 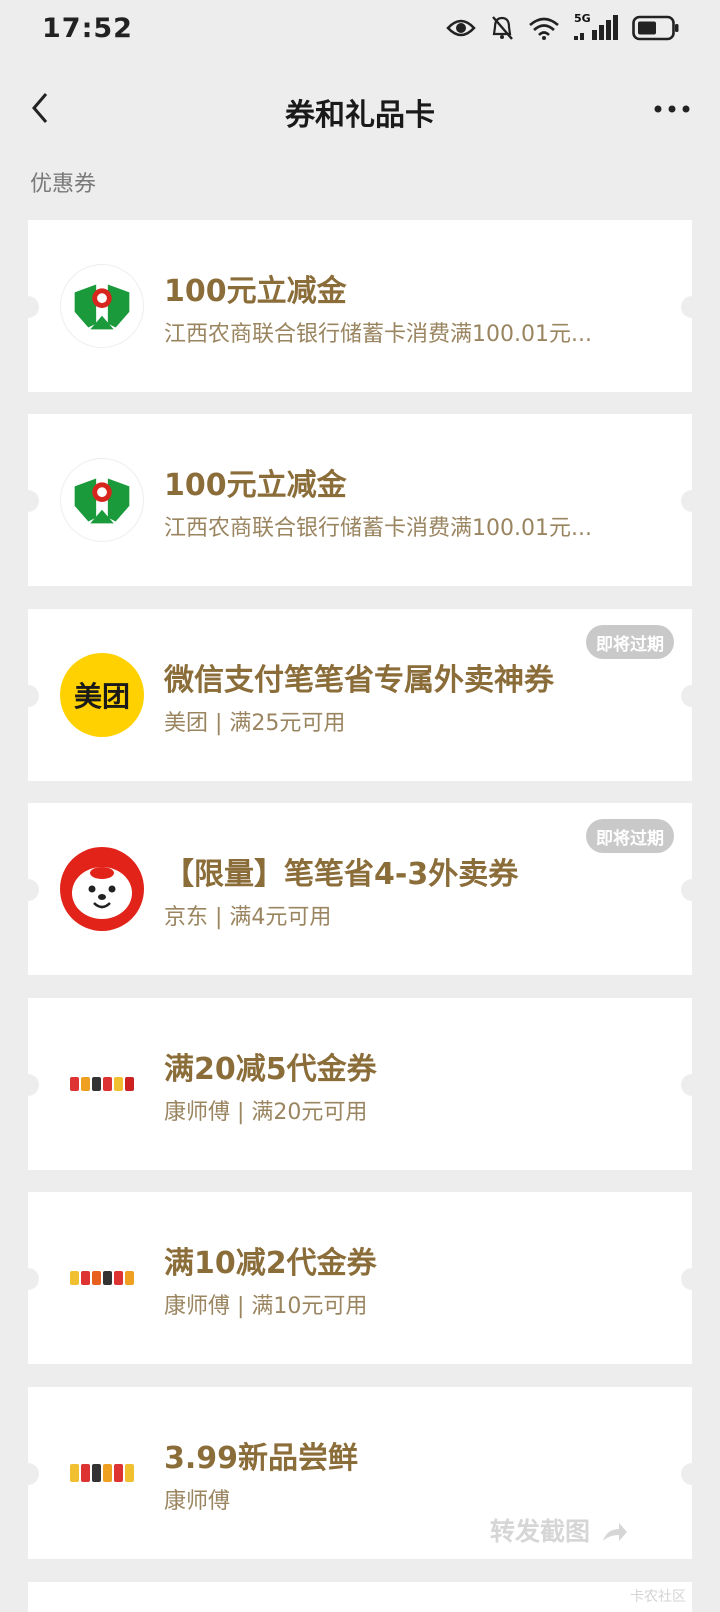 I want to click on coupon-title: 满10减2代金券, so click(x=270, y=1263).